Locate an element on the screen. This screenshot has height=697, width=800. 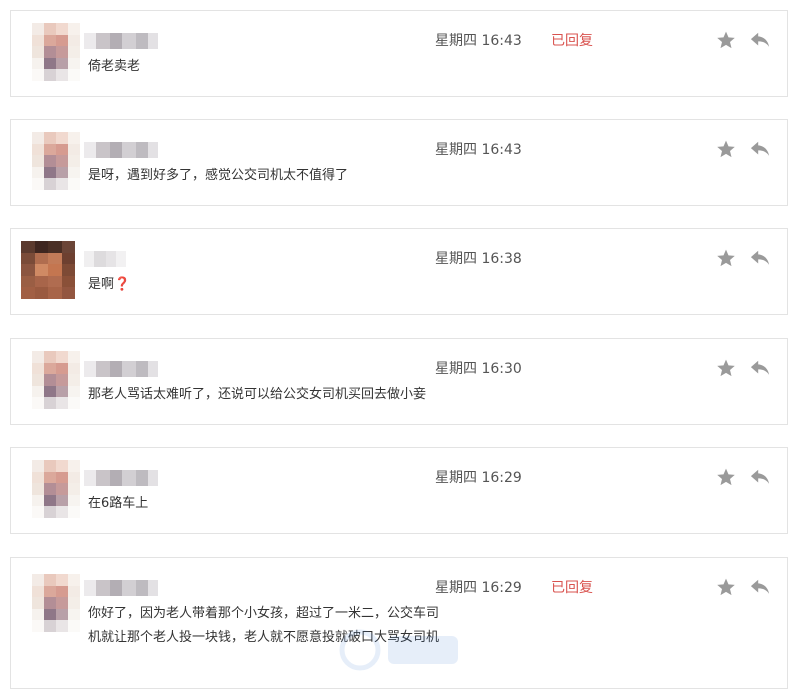
question-emoji: ❓ is located at coordinates (122, 284).